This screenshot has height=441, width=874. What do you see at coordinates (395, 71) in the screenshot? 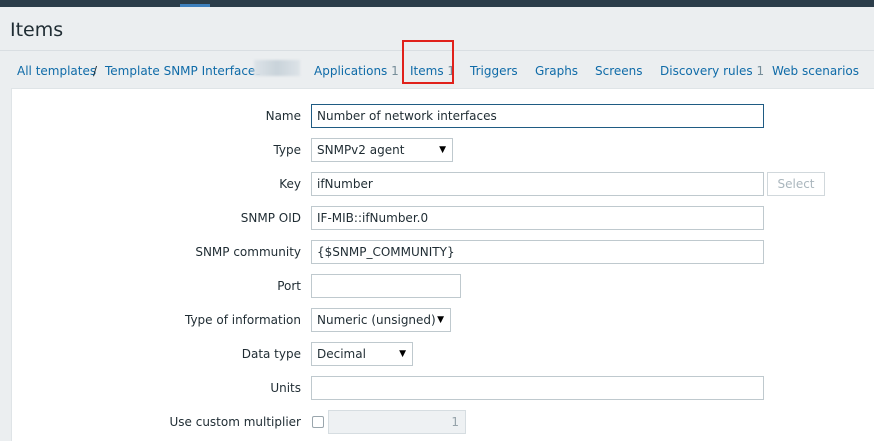
I see `tab-applications-count: 1` at bounding box center [395, 71].